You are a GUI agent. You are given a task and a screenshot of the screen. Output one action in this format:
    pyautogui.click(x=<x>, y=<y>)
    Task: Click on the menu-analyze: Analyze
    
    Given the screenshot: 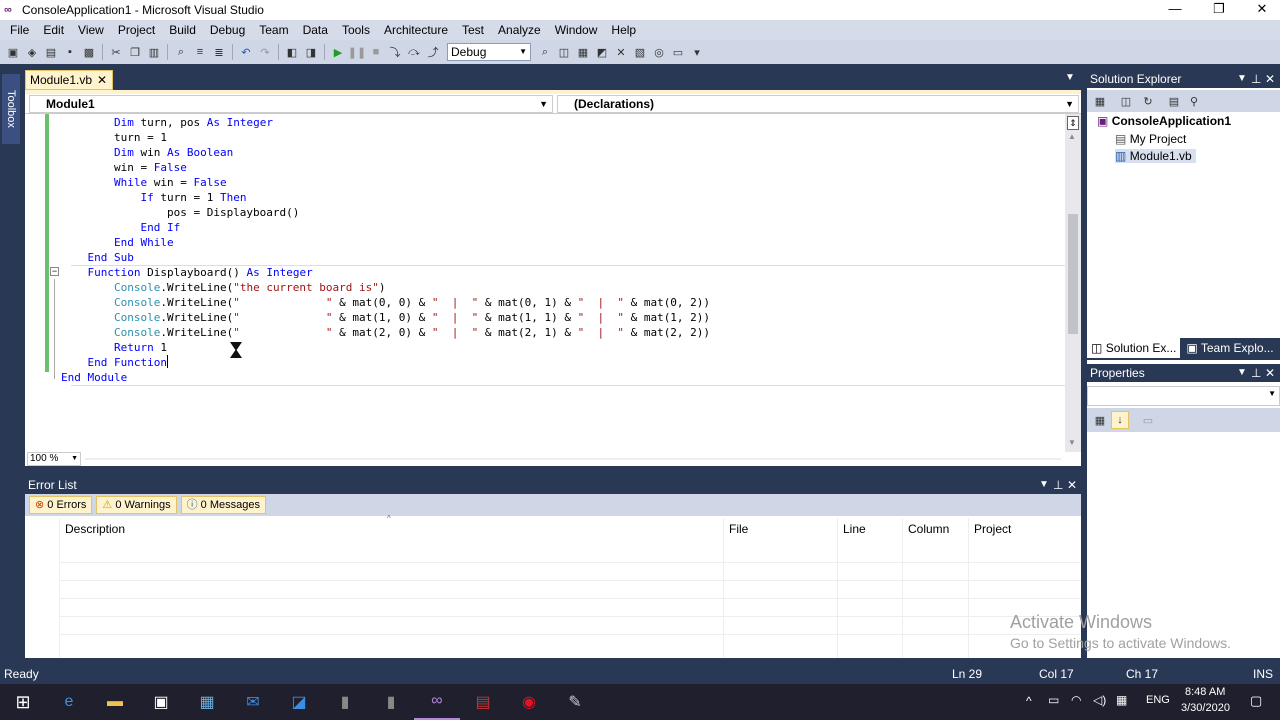 What is the action you would take?
    pyautogui.click(x=519, y=30)
    